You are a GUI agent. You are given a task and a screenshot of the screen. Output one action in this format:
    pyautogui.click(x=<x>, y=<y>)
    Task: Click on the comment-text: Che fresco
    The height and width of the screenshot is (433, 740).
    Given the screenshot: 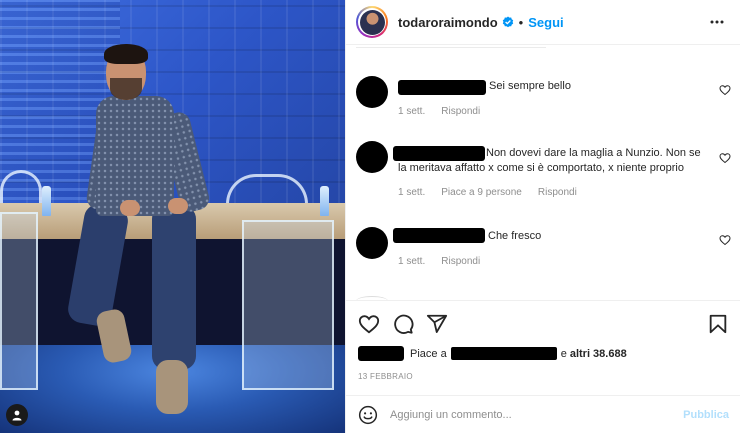 What is the action you would take?
    pyautogui.click(x=515, y=236)
    